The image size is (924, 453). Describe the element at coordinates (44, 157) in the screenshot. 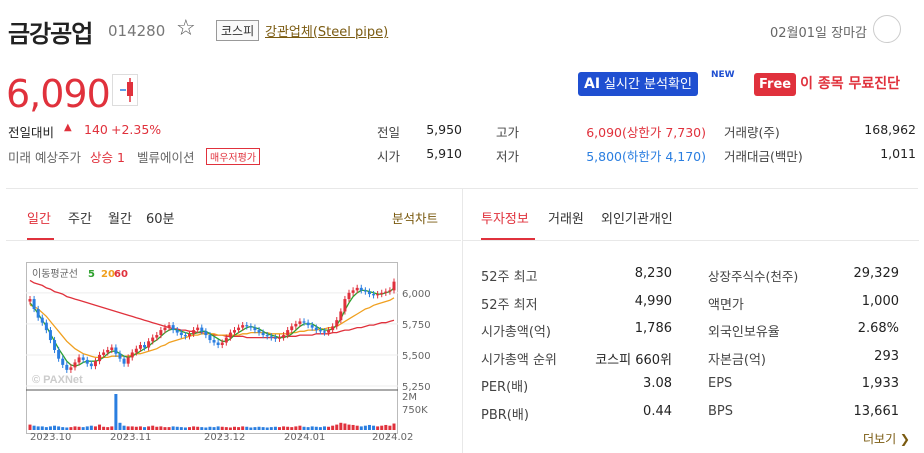

I see `forecast-label: 미래 예상주가` at that location.